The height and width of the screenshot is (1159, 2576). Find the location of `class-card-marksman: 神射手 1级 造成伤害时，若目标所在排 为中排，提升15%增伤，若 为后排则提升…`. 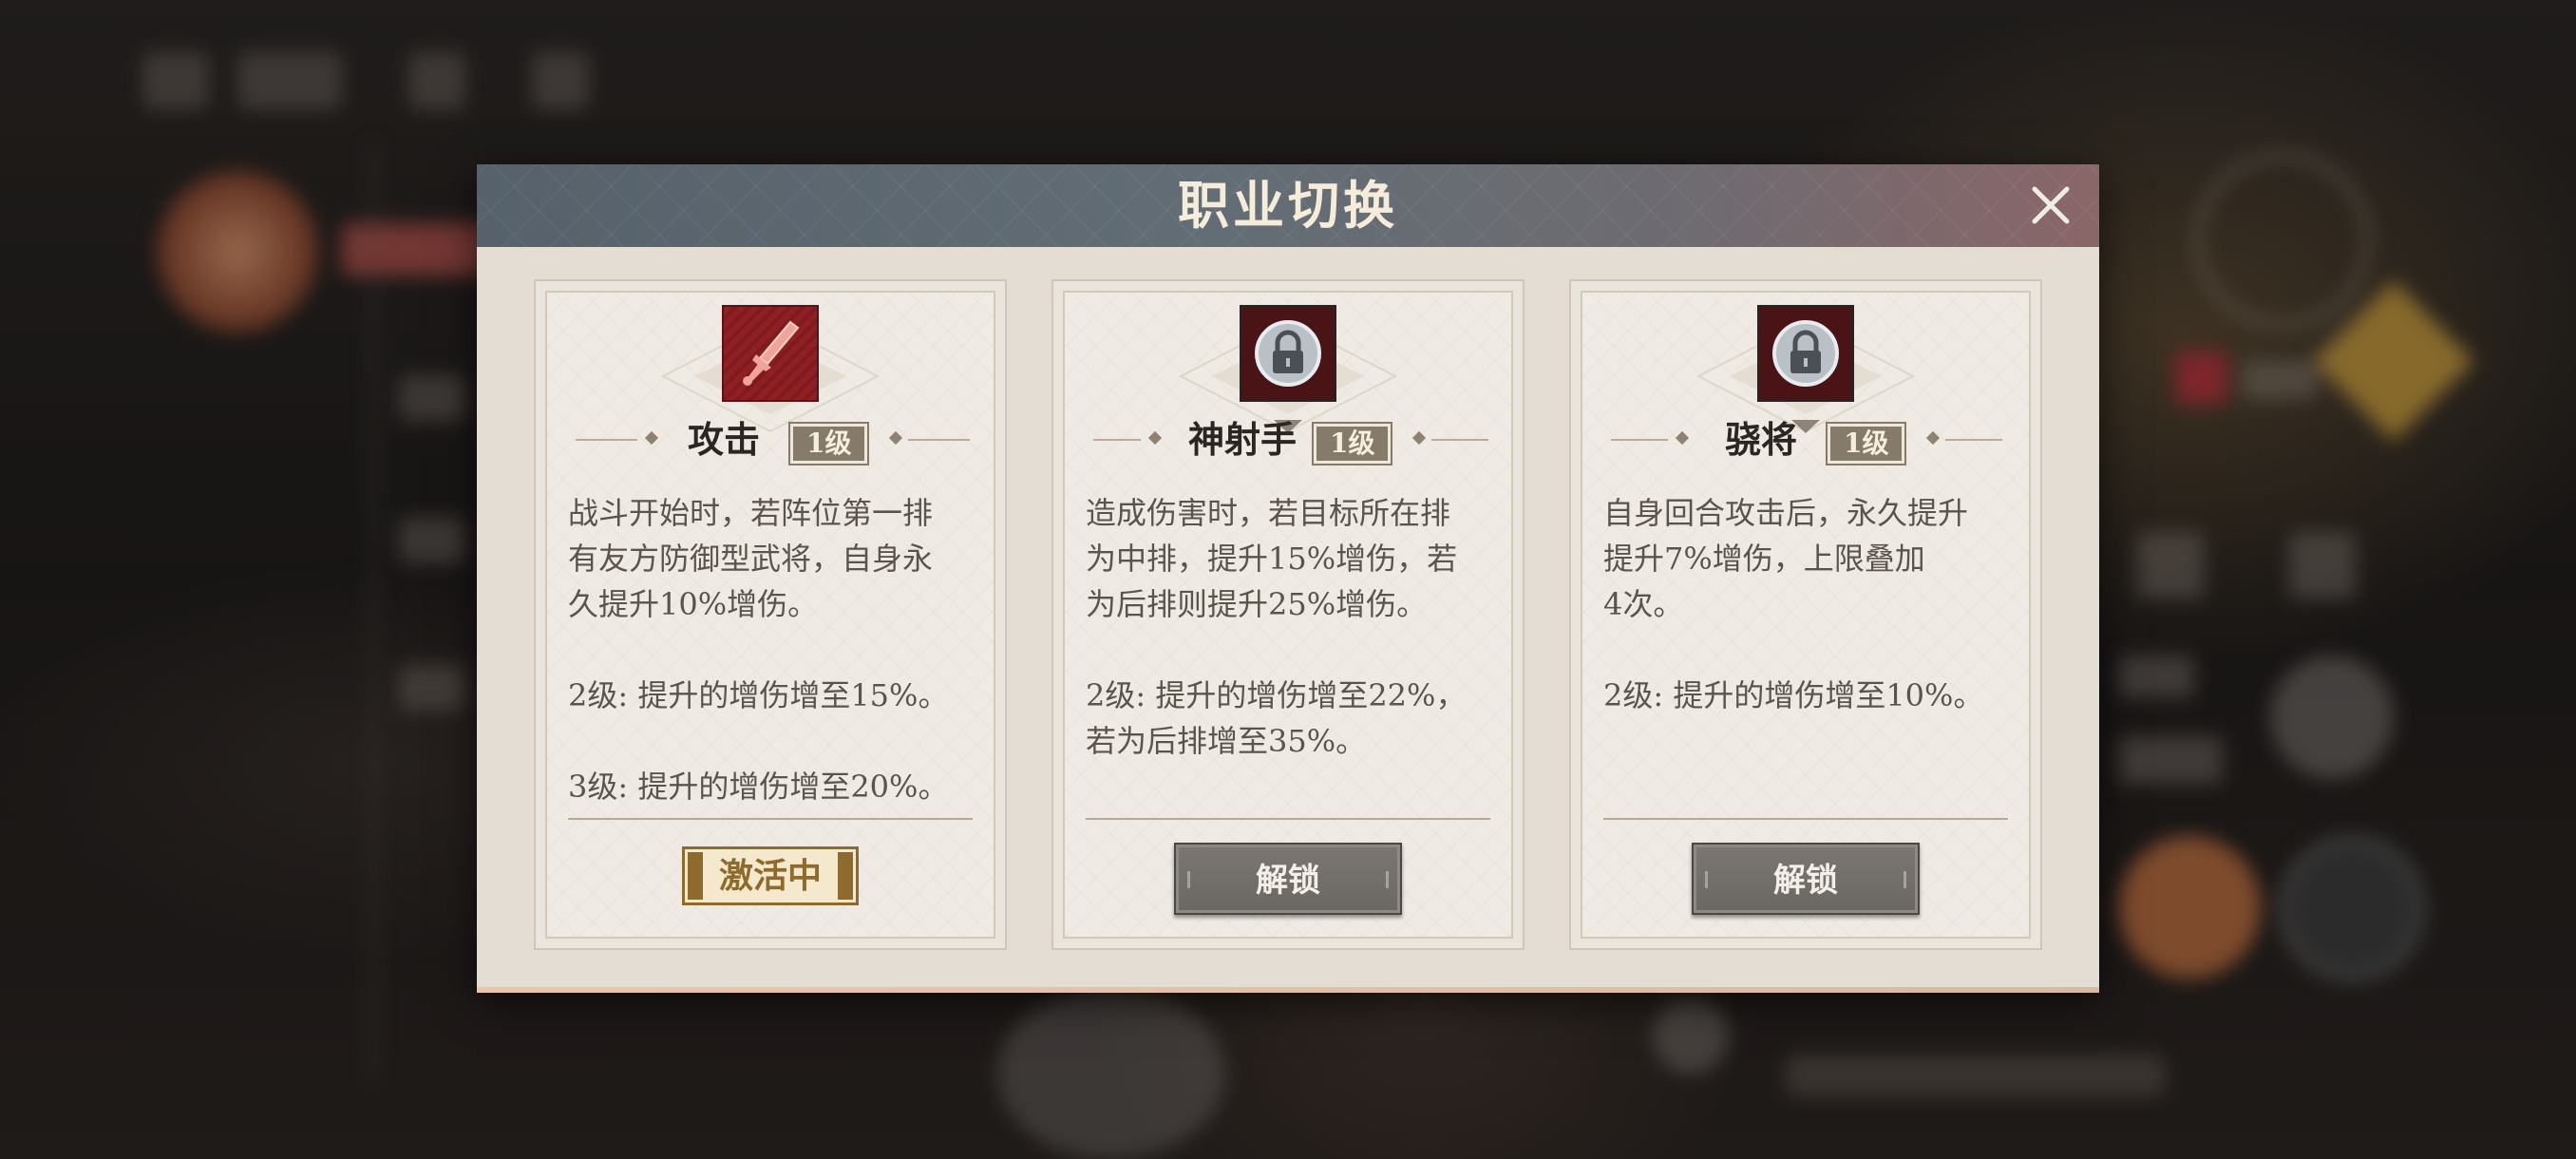

class-card-marksman: 神射手 1级 造成伤害时，若目标所在排 为中排，提升15%增伤，若 为后排则提升… is located at coordinates (1288, 614).